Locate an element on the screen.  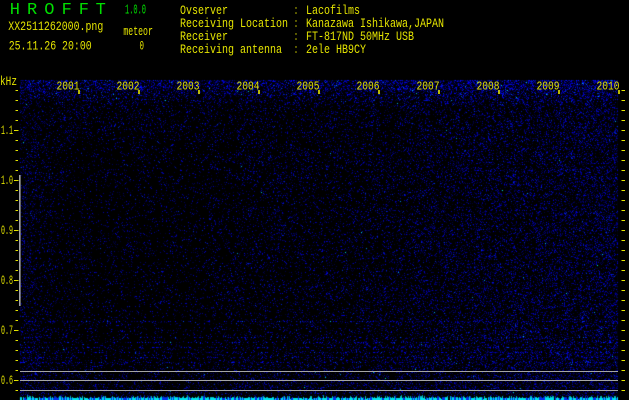
svg-text: 2005 is located at coordinates (308, 87).